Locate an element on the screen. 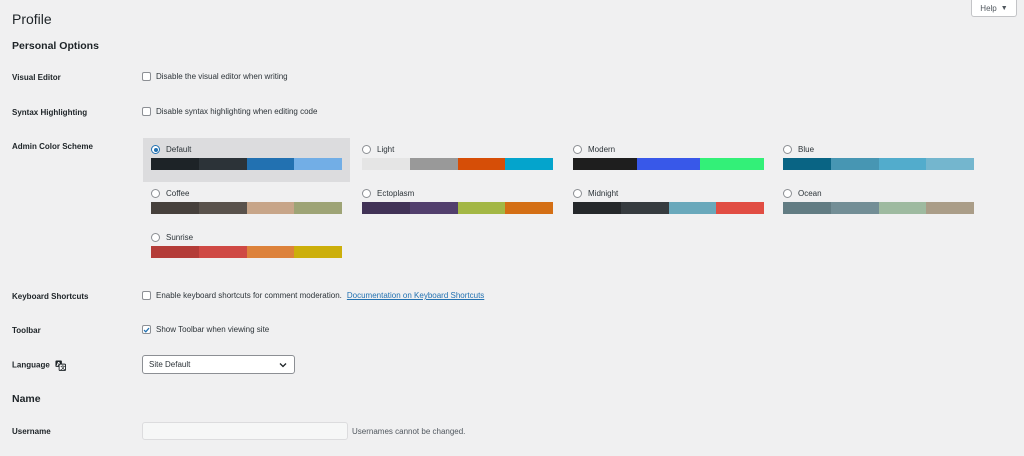 The width and height of the screenshot is (1024, 456). color-scheme-blue: Blue is located at coordinates (878, 160).